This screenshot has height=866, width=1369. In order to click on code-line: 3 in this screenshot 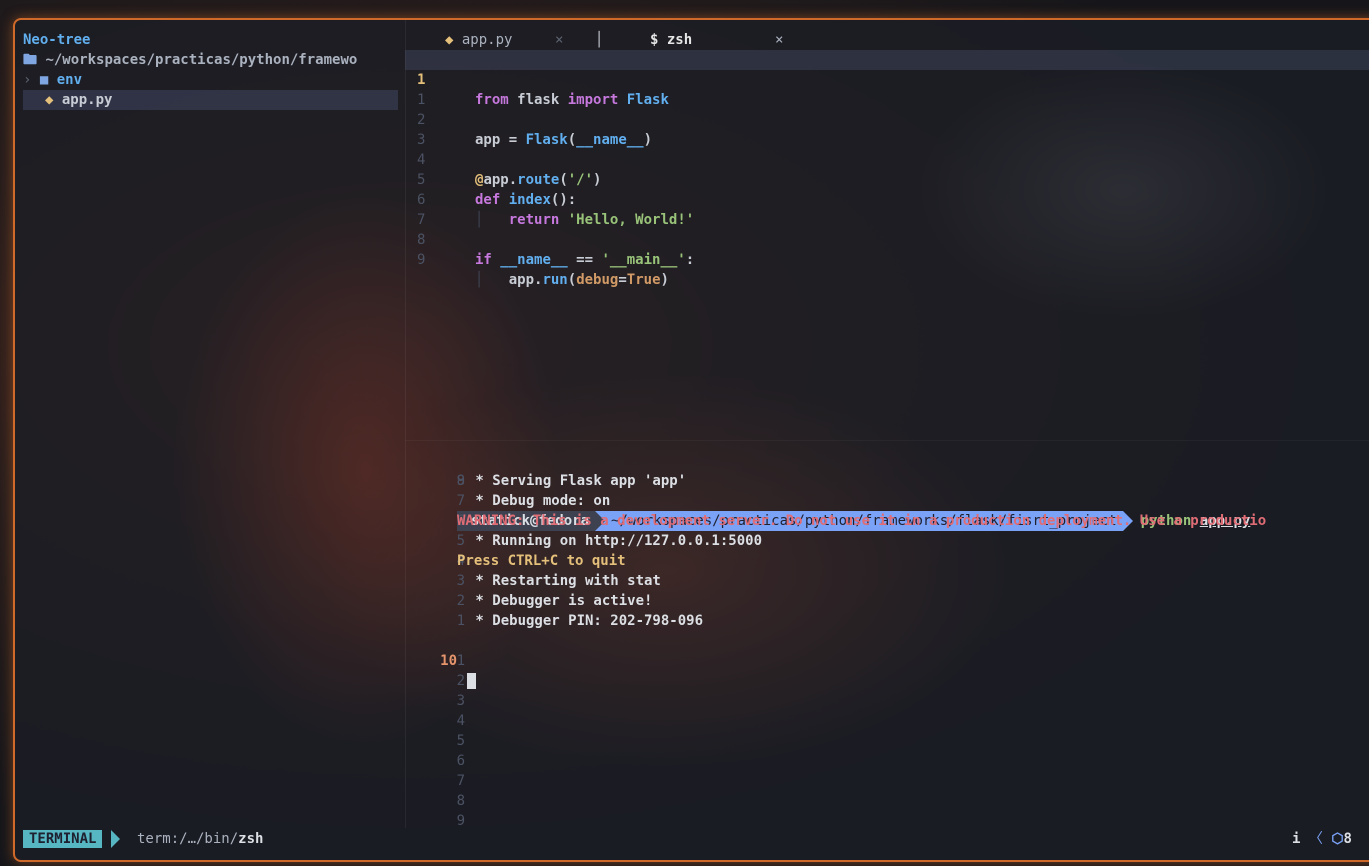, I will do `click(887, 129)`.